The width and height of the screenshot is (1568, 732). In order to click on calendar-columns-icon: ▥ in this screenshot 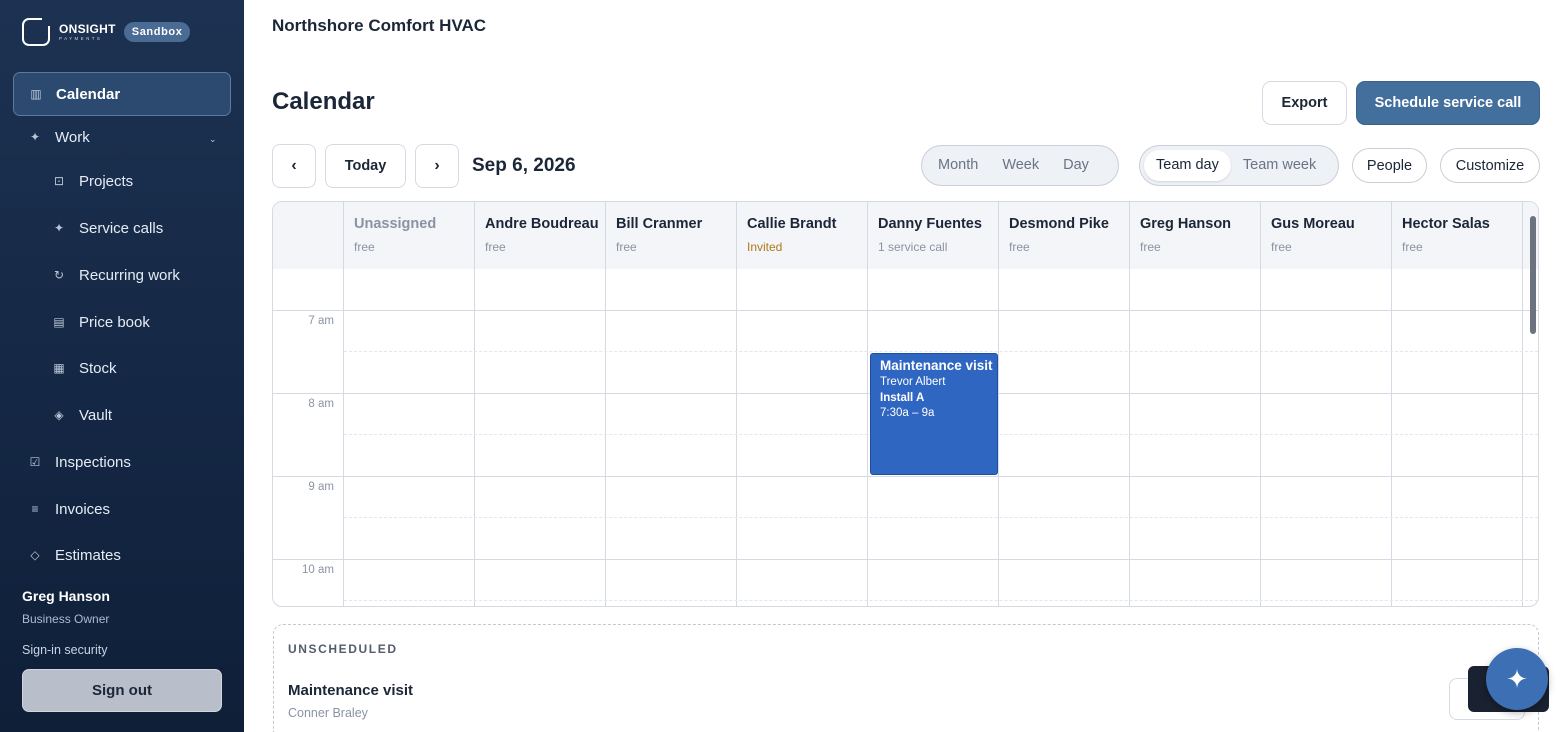, I will do `click(36, 94)`.